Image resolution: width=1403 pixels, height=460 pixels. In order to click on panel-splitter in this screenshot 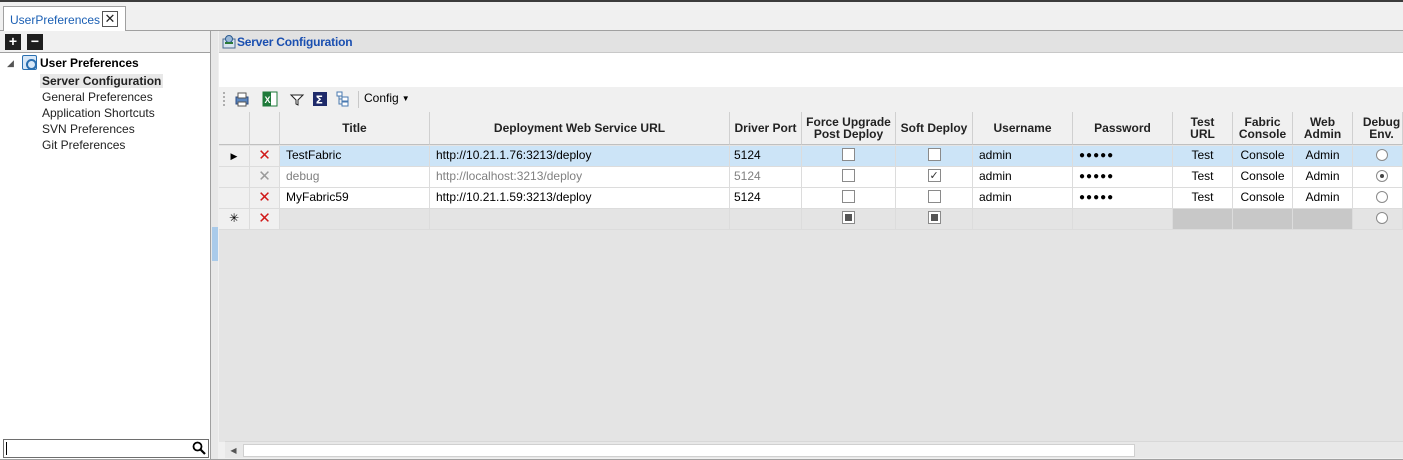, I will do `click(214, 245)`.